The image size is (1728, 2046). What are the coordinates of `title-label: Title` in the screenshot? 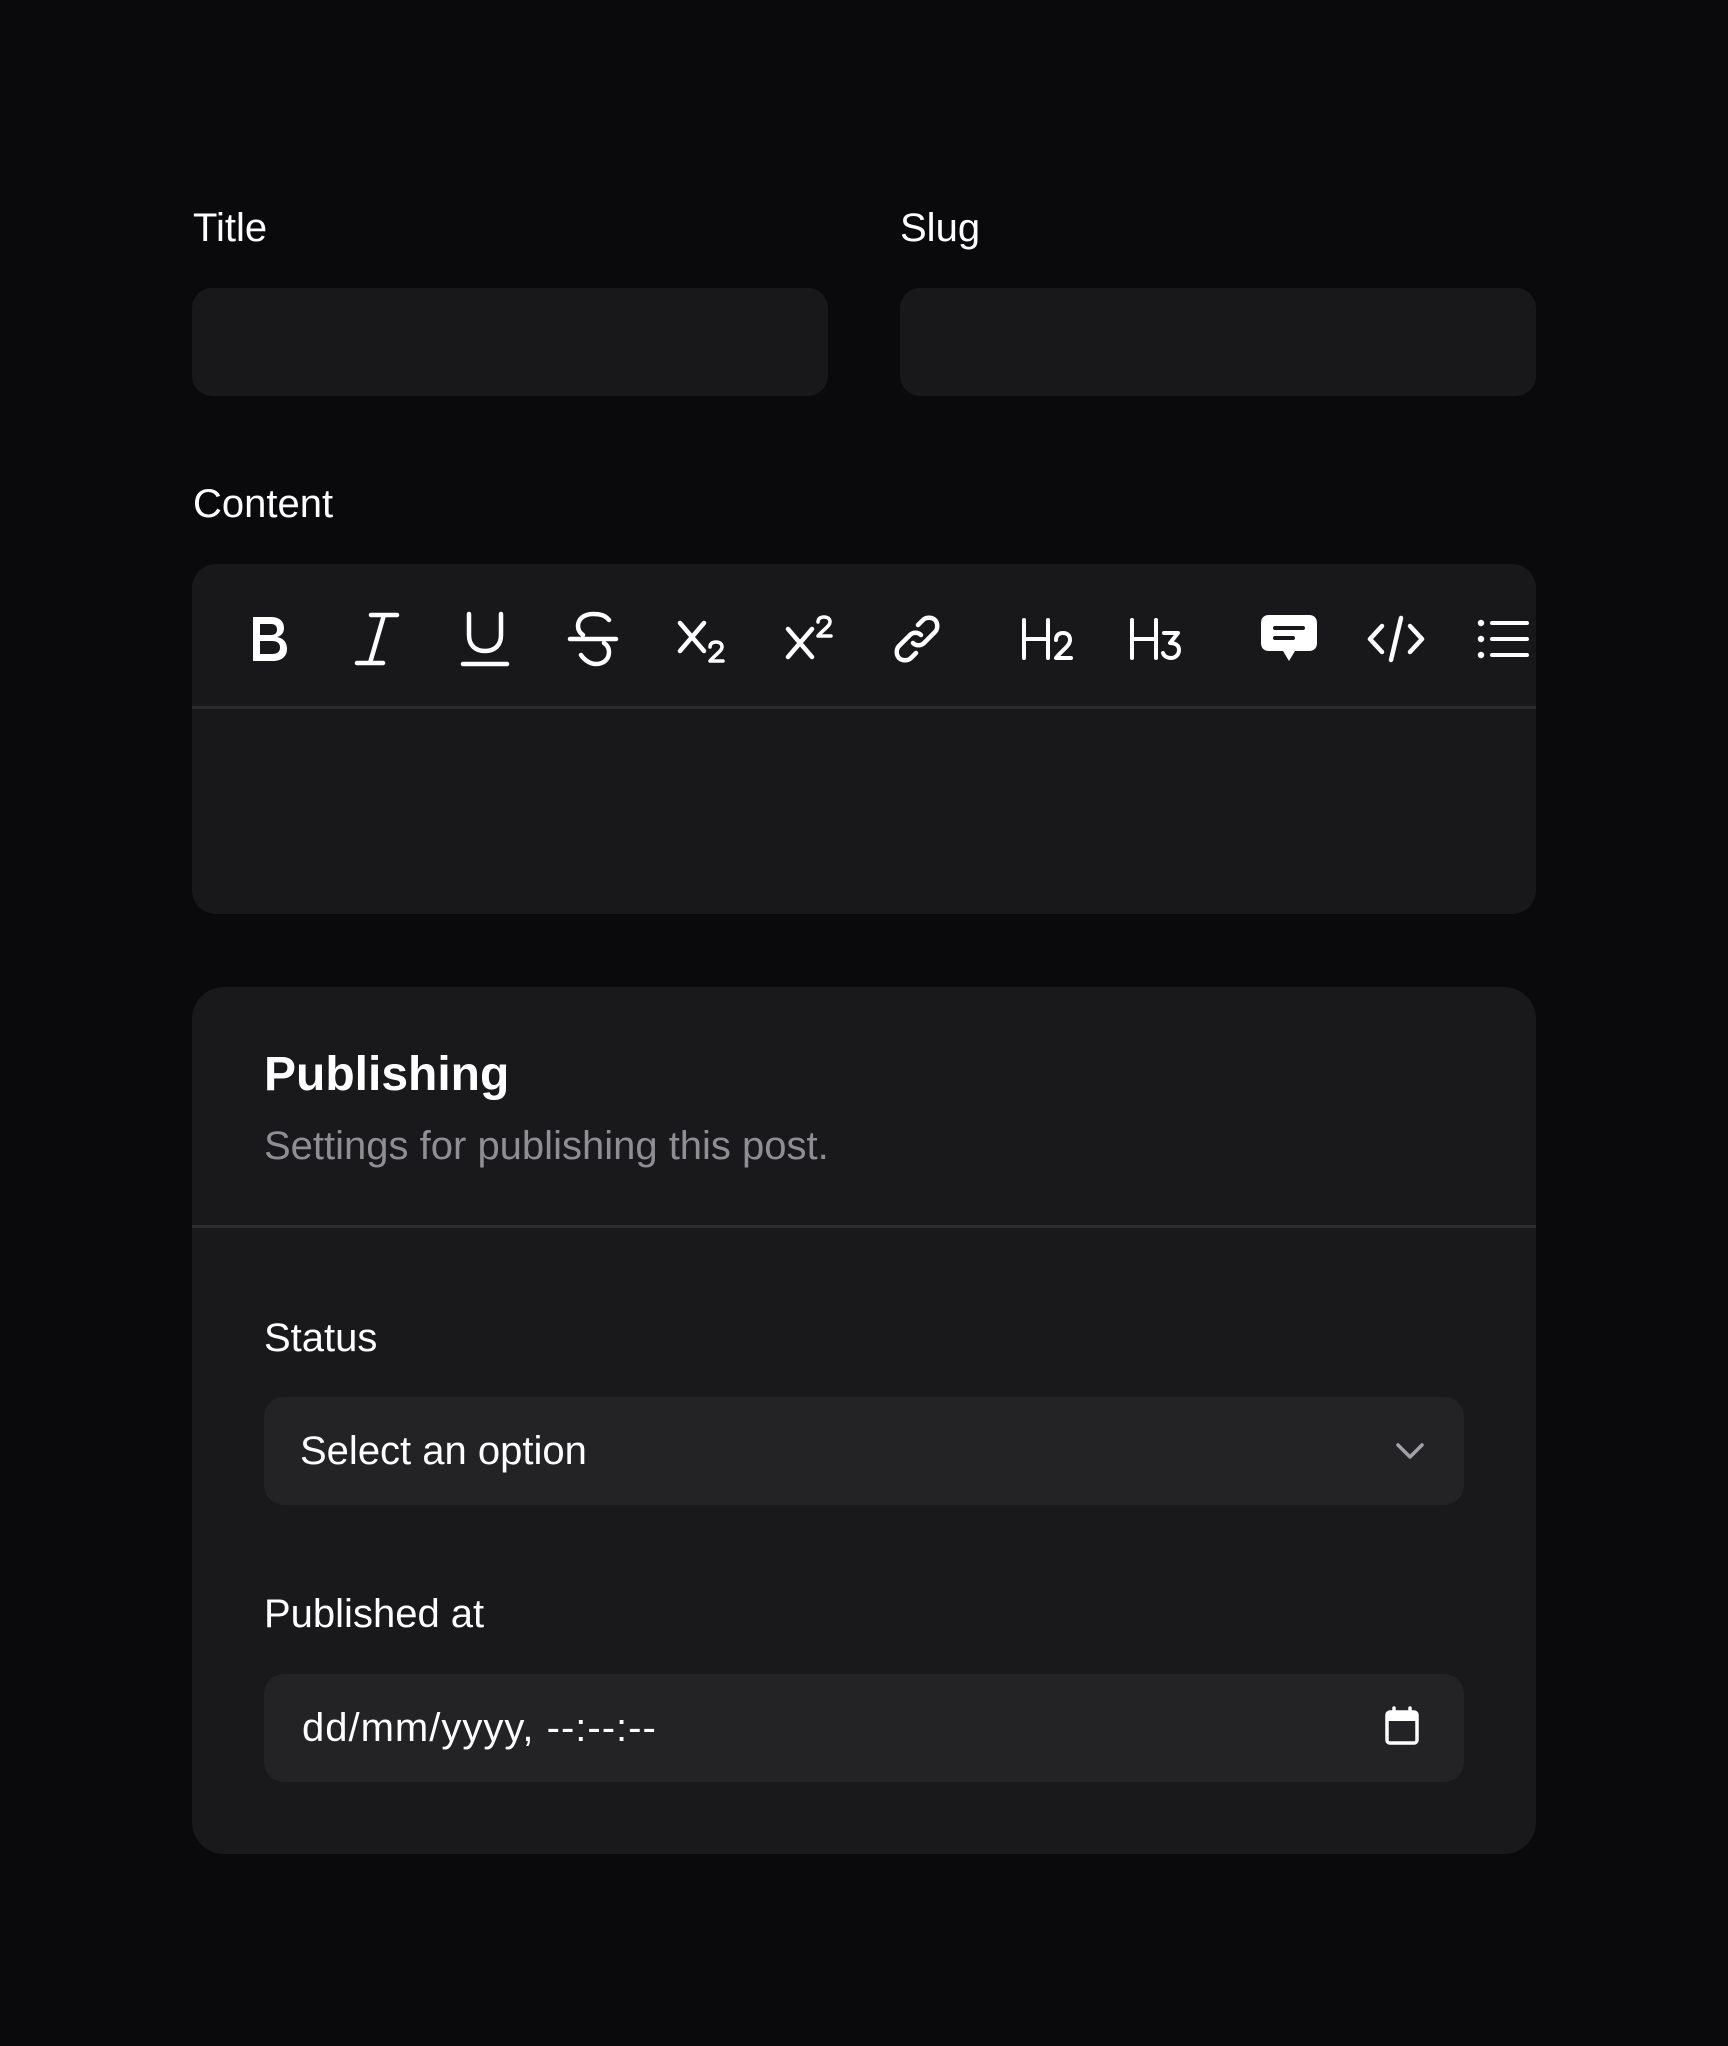 It's located at (230, 228).